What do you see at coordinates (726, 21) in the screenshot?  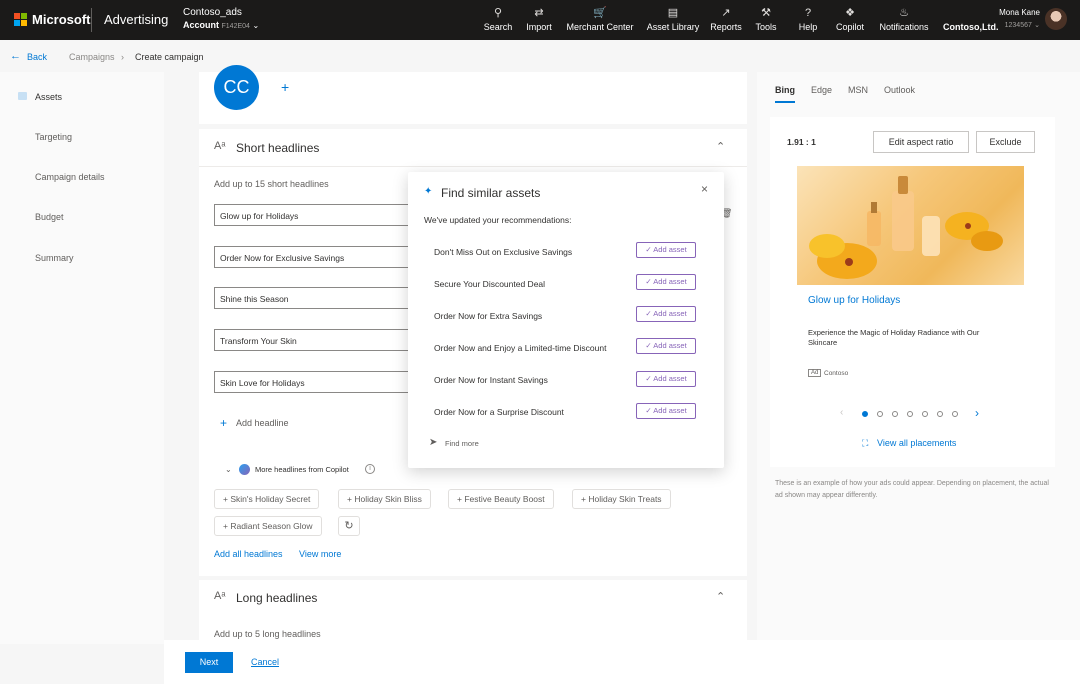 I see `nav-reports: ↗ Reports` at bounding box center [726, 21].